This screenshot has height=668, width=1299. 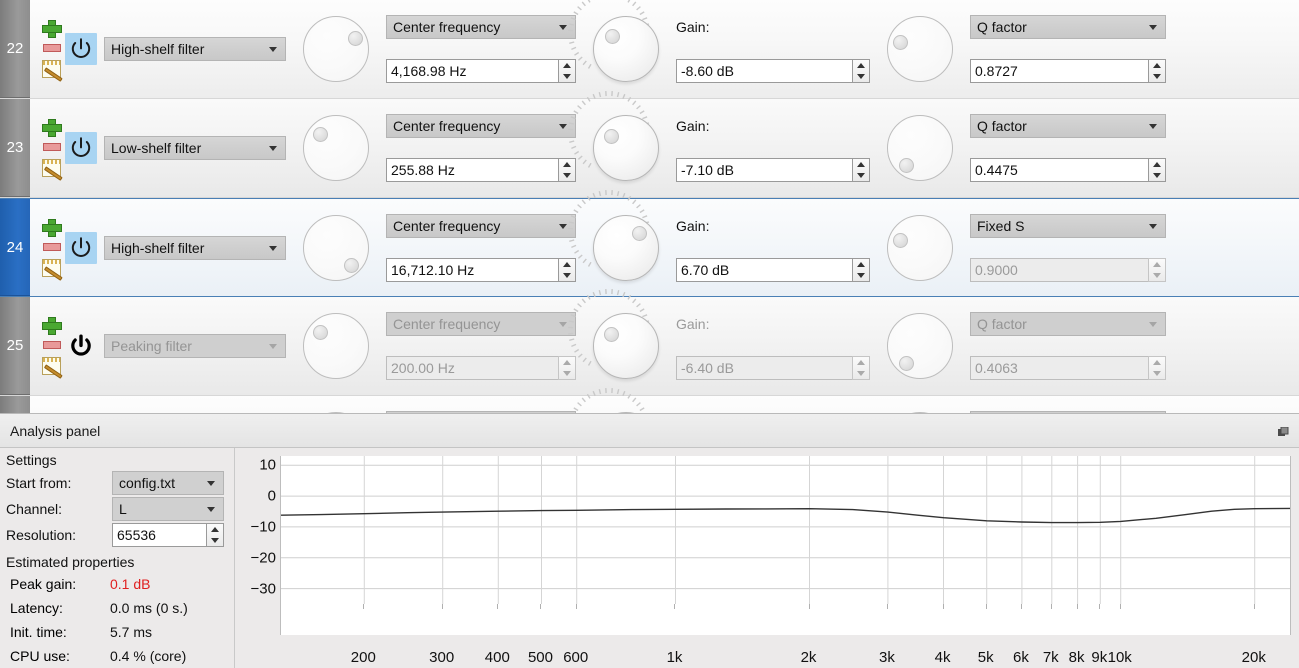 I want to click on frequency-input: 4,168.98 Hz, so click(x=472, y=71).